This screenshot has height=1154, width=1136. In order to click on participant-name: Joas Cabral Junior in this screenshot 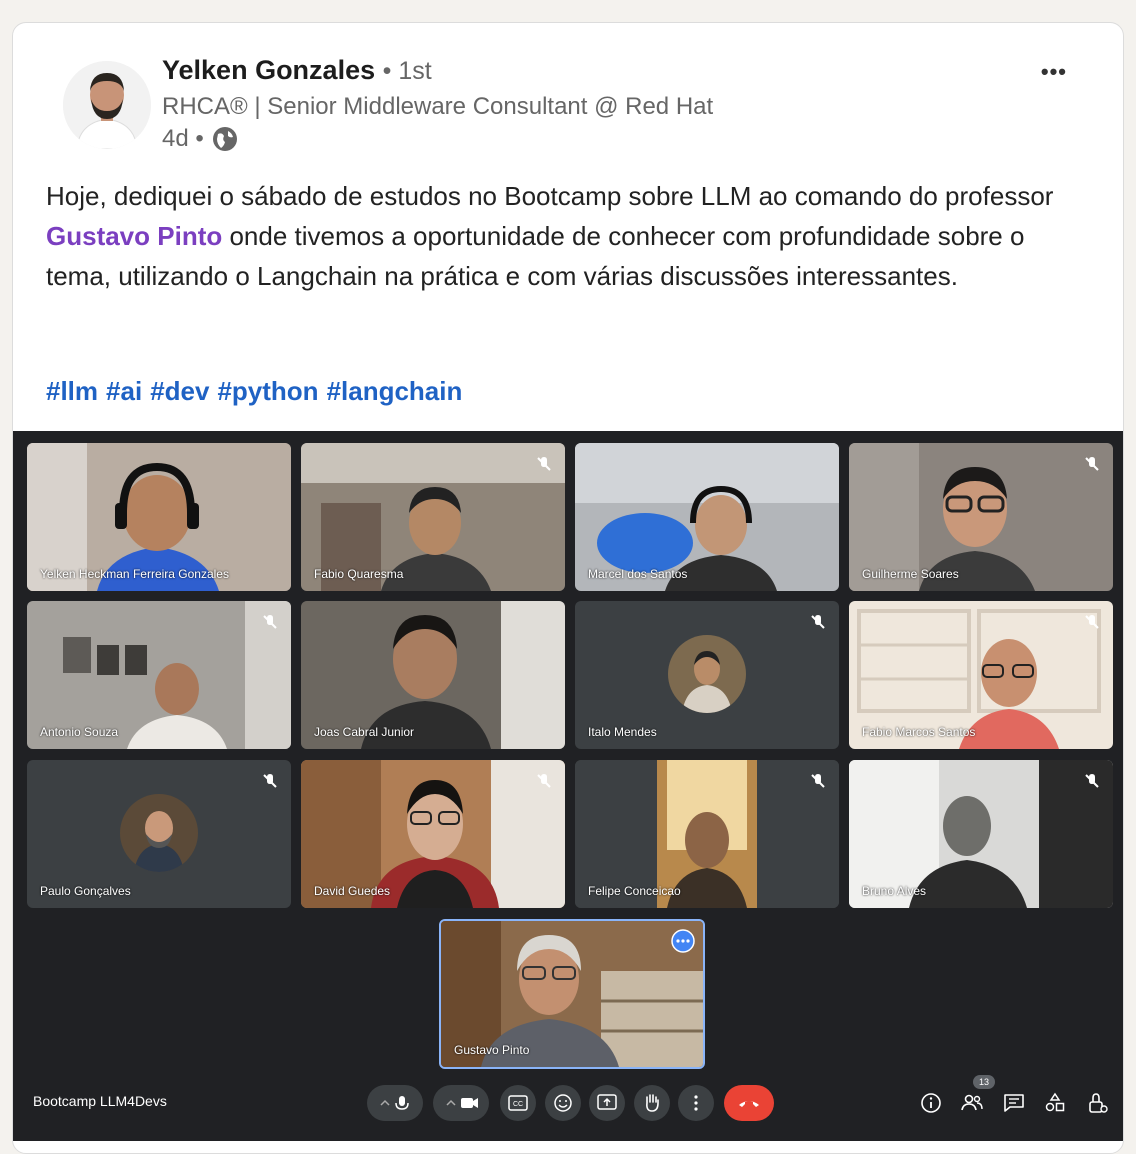, I will do `click(364, 732)`.